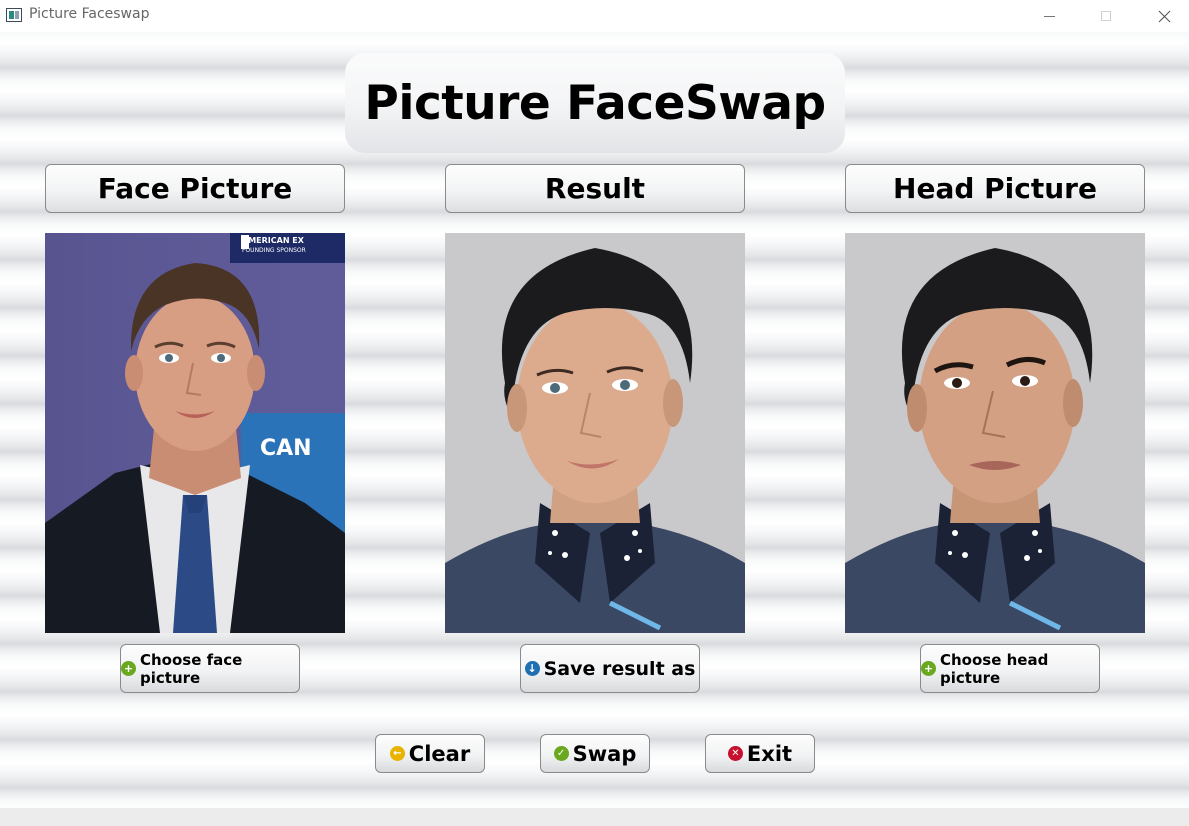  What do you see at coordinates (769, 753) in the screenshot?
I see `exit-label: Exit` at bounding box center [769, 753].